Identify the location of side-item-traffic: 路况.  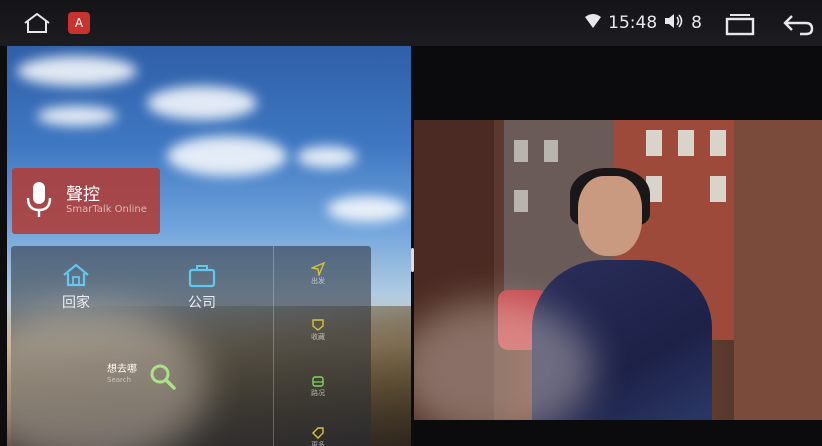
(318, 386).